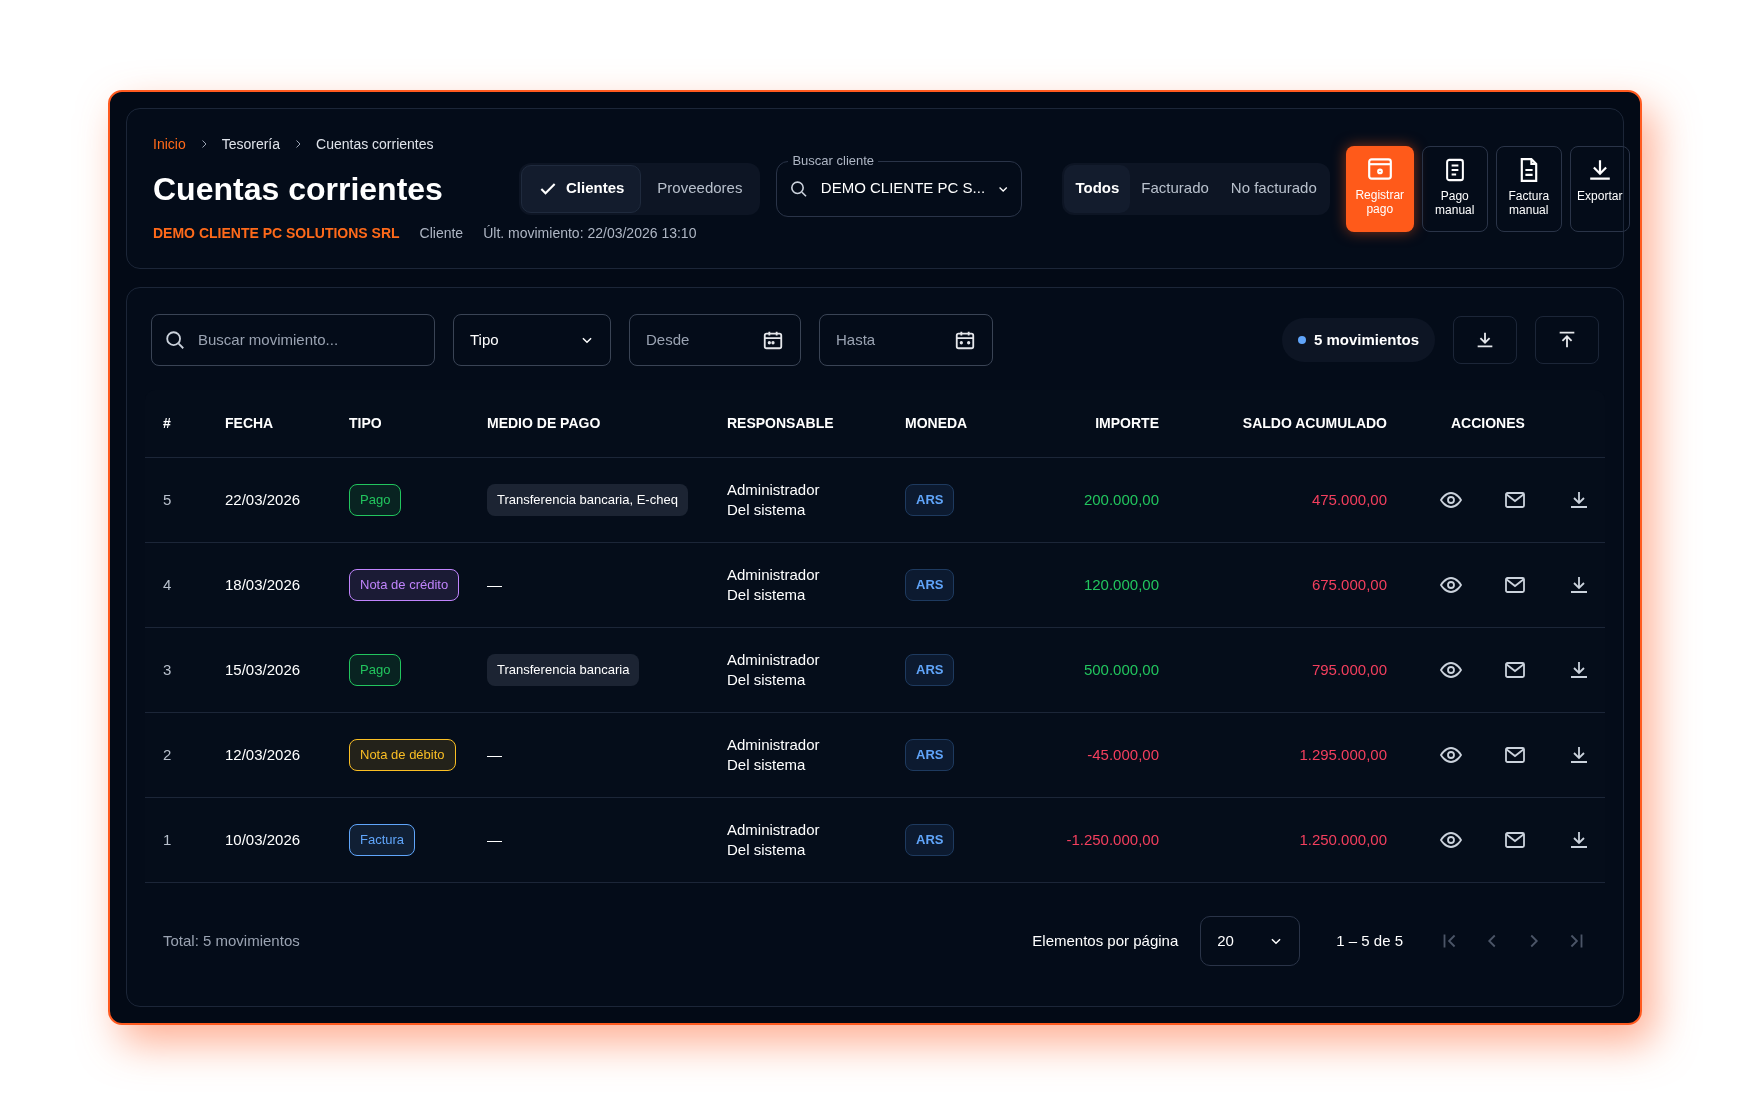  Describe the element at coordinates (168, 499) in the screenshot. I see `table-cell-text: 5` at that location.